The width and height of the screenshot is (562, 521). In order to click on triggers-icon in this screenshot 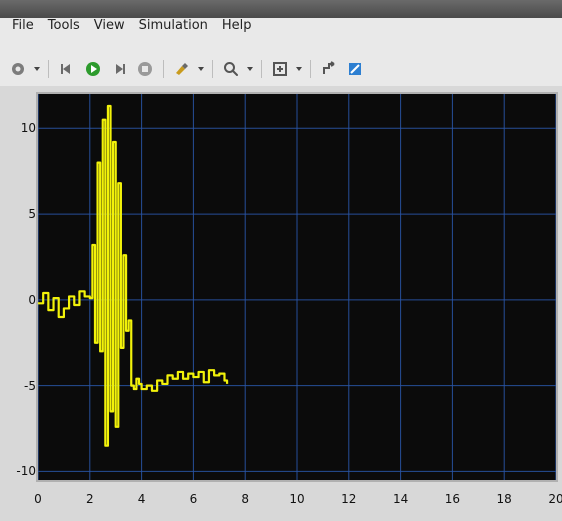, I will do `click(329, 69)`.